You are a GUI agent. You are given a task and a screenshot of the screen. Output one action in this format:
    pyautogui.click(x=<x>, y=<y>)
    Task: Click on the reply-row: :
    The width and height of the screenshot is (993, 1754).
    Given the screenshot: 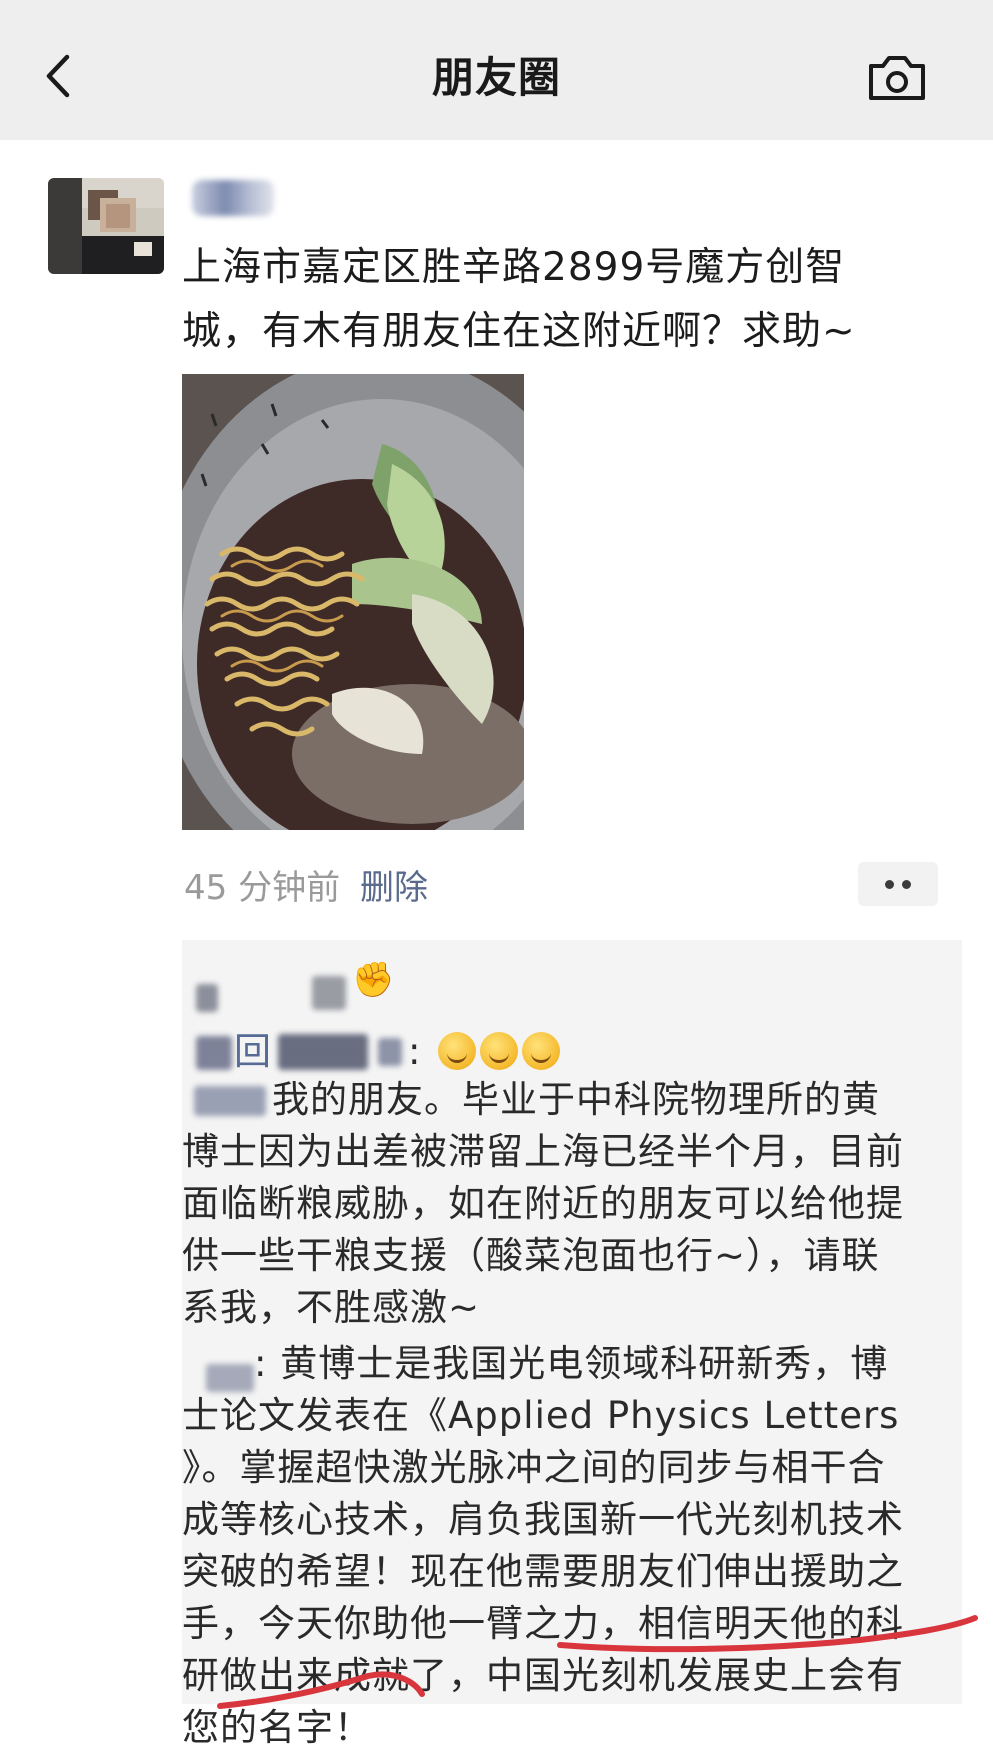 What is the action you would take?
    pyautogui.click(x=484, y=1052)
    